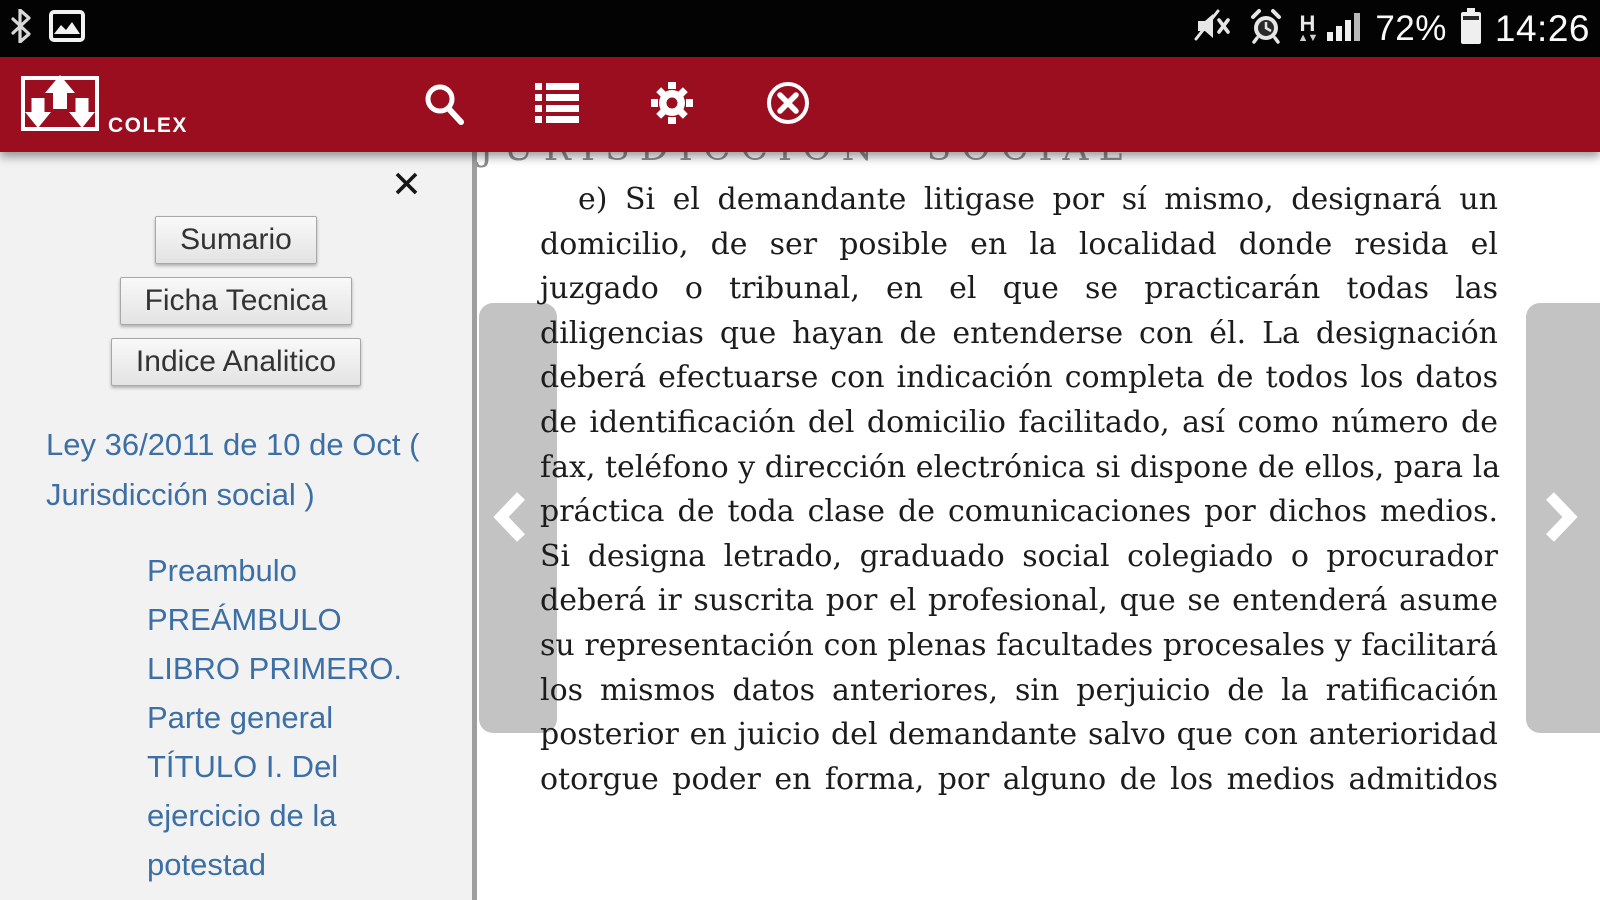 This screenshot has height=900, width=1600. Describe the element at coordinates (21, 28) in the screenshot. I see `bluetooth-icon` at that location.